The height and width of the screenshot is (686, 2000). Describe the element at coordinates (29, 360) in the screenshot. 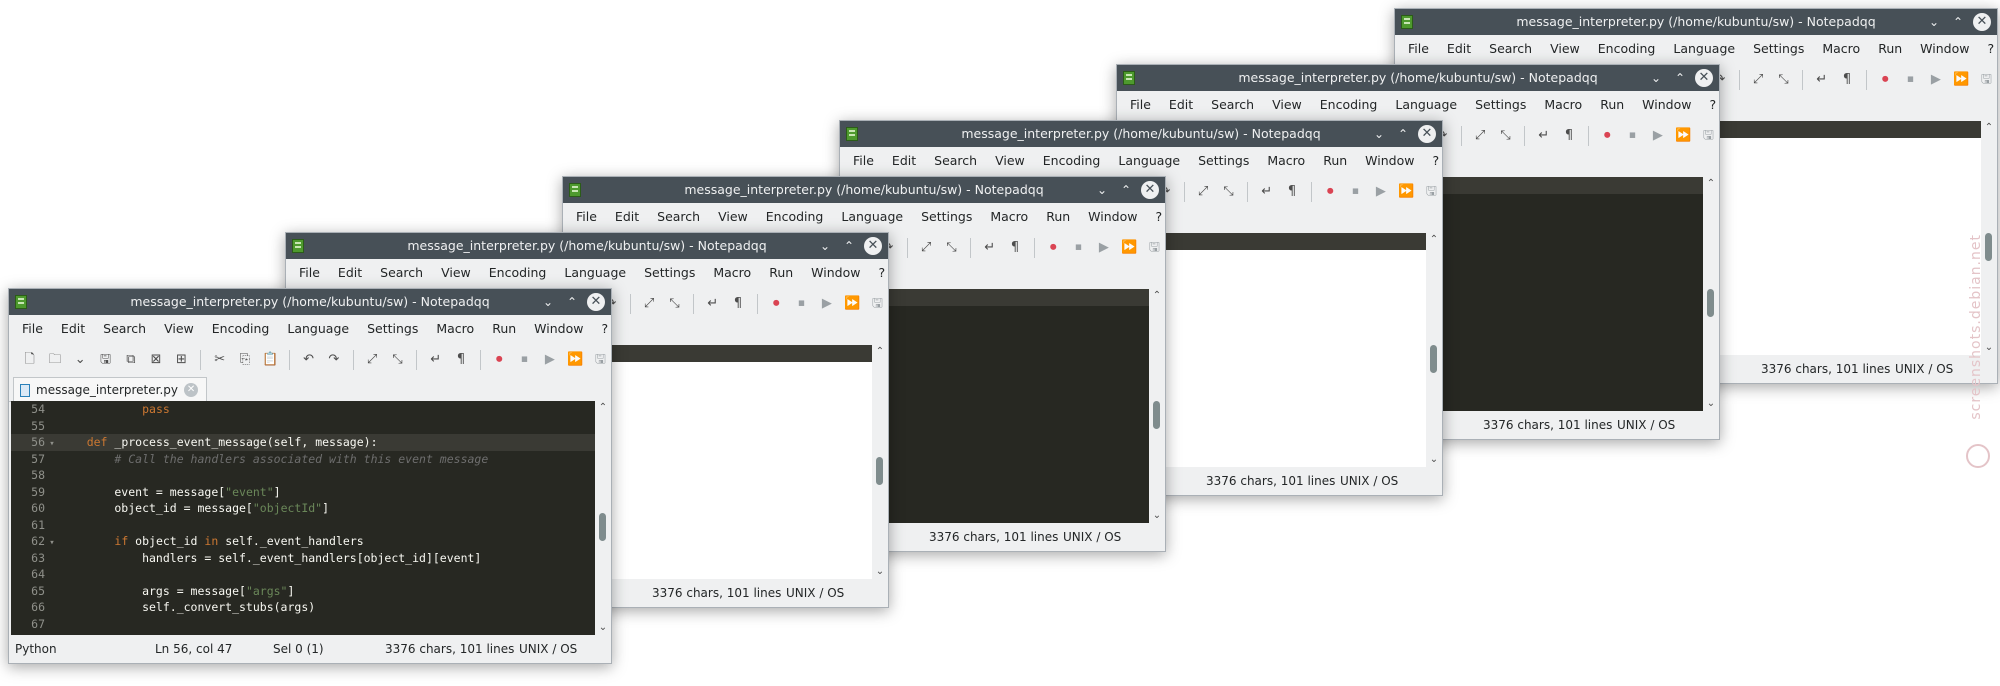

I see `new-file-icon: 🗋` at that location.